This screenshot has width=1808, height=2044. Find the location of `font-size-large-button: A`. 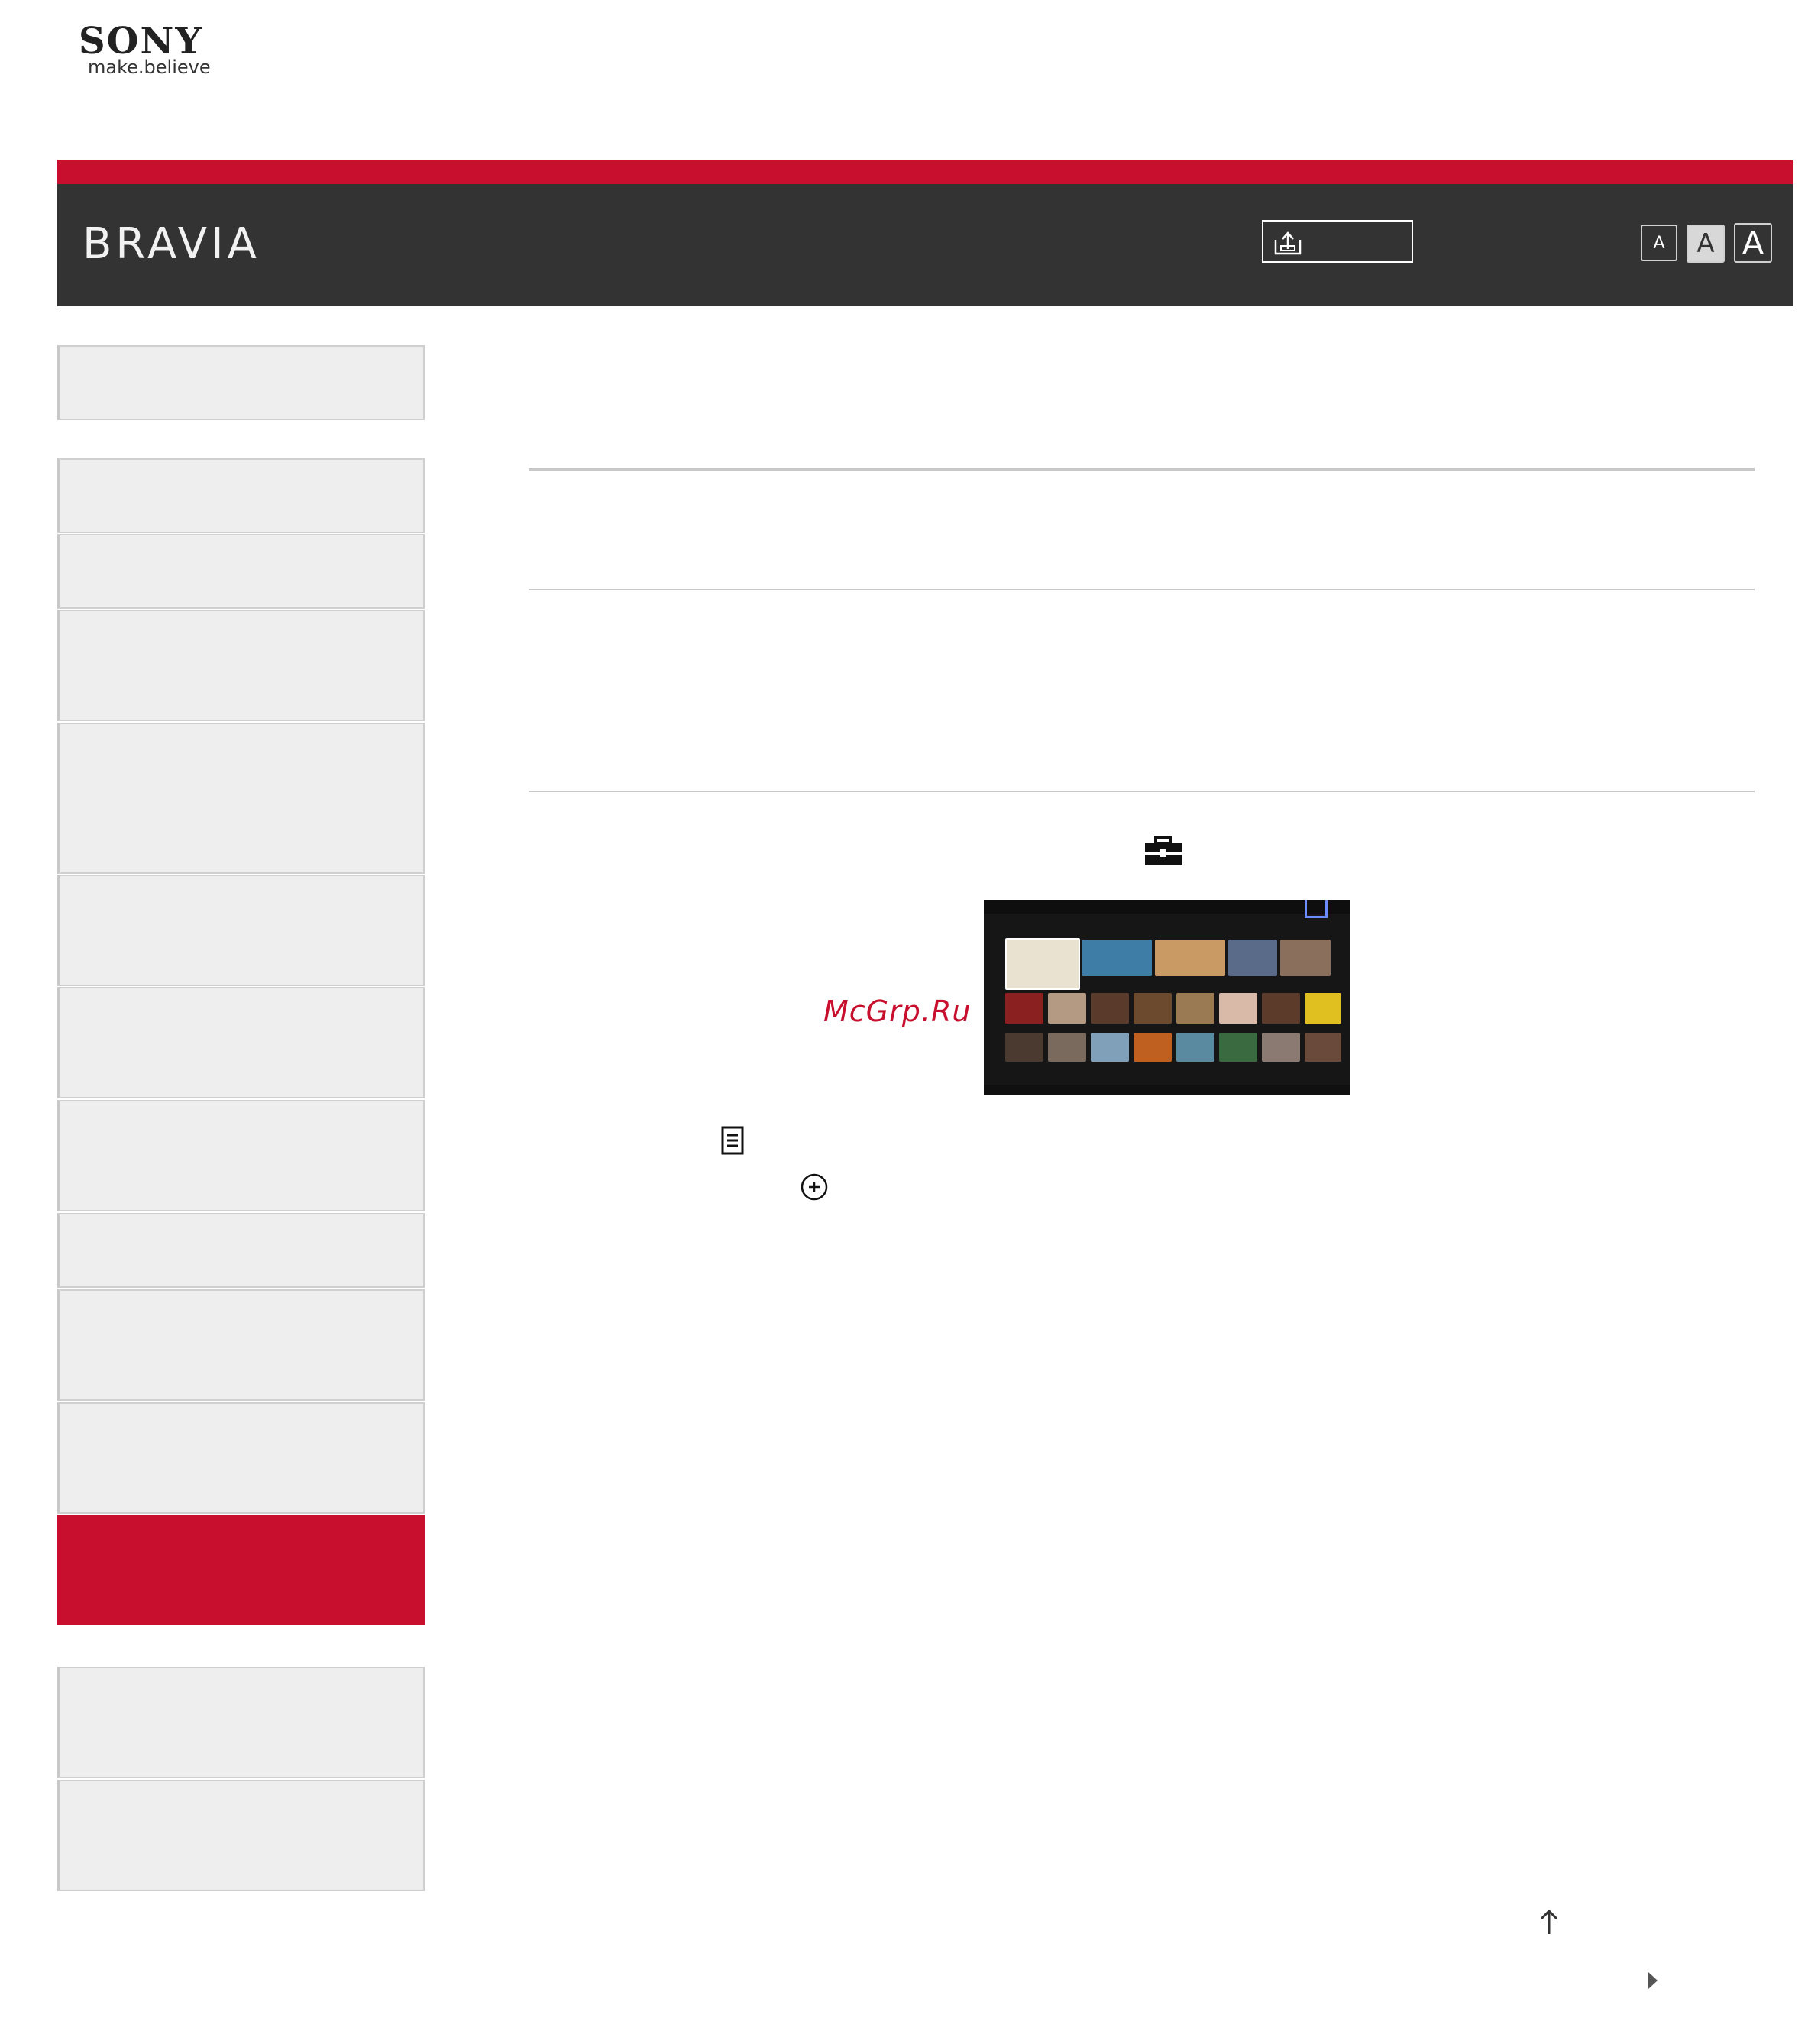

font-size-large-button: A is located at coordinates (1753, 243).